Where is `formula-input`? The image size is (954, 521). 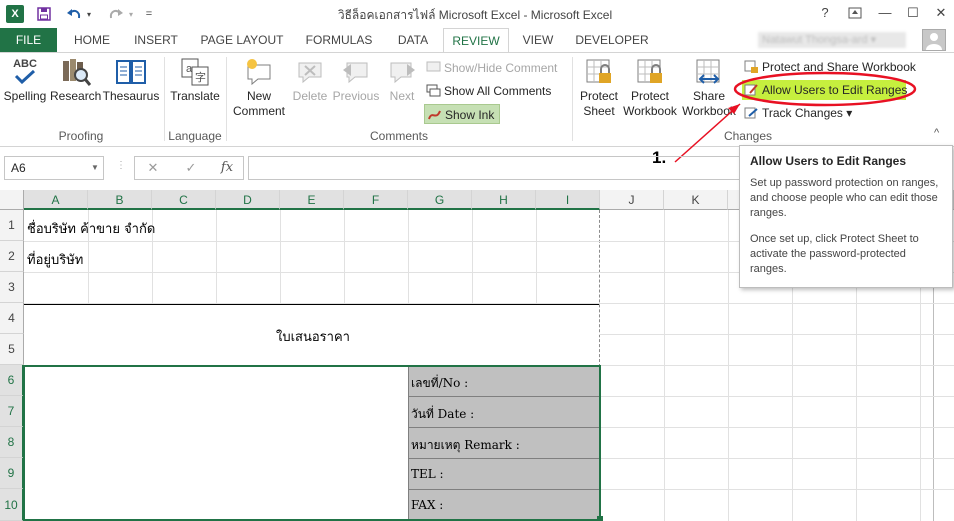
formula-input is located at coordinates (498, 168).